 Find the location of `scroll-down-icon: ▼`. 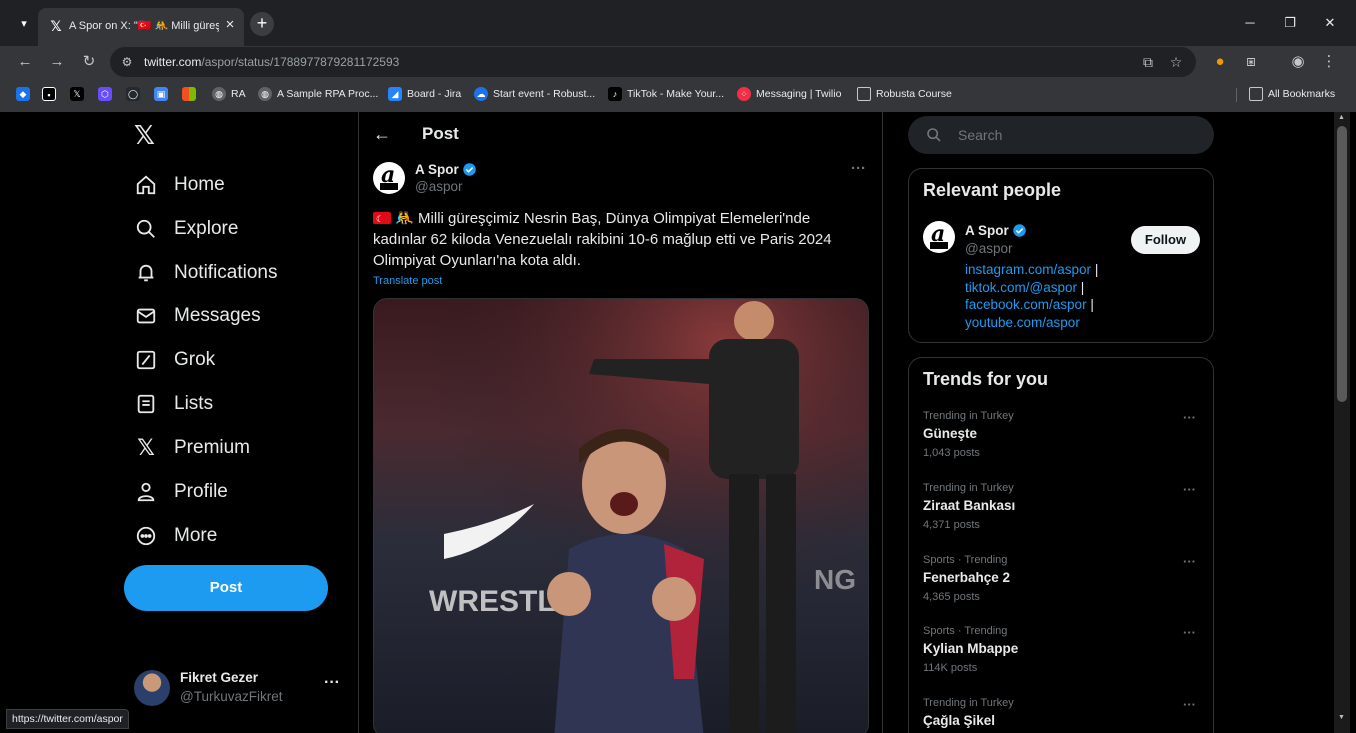

scroll-down-icon: ▼ is located at coordinates (1341, 717).